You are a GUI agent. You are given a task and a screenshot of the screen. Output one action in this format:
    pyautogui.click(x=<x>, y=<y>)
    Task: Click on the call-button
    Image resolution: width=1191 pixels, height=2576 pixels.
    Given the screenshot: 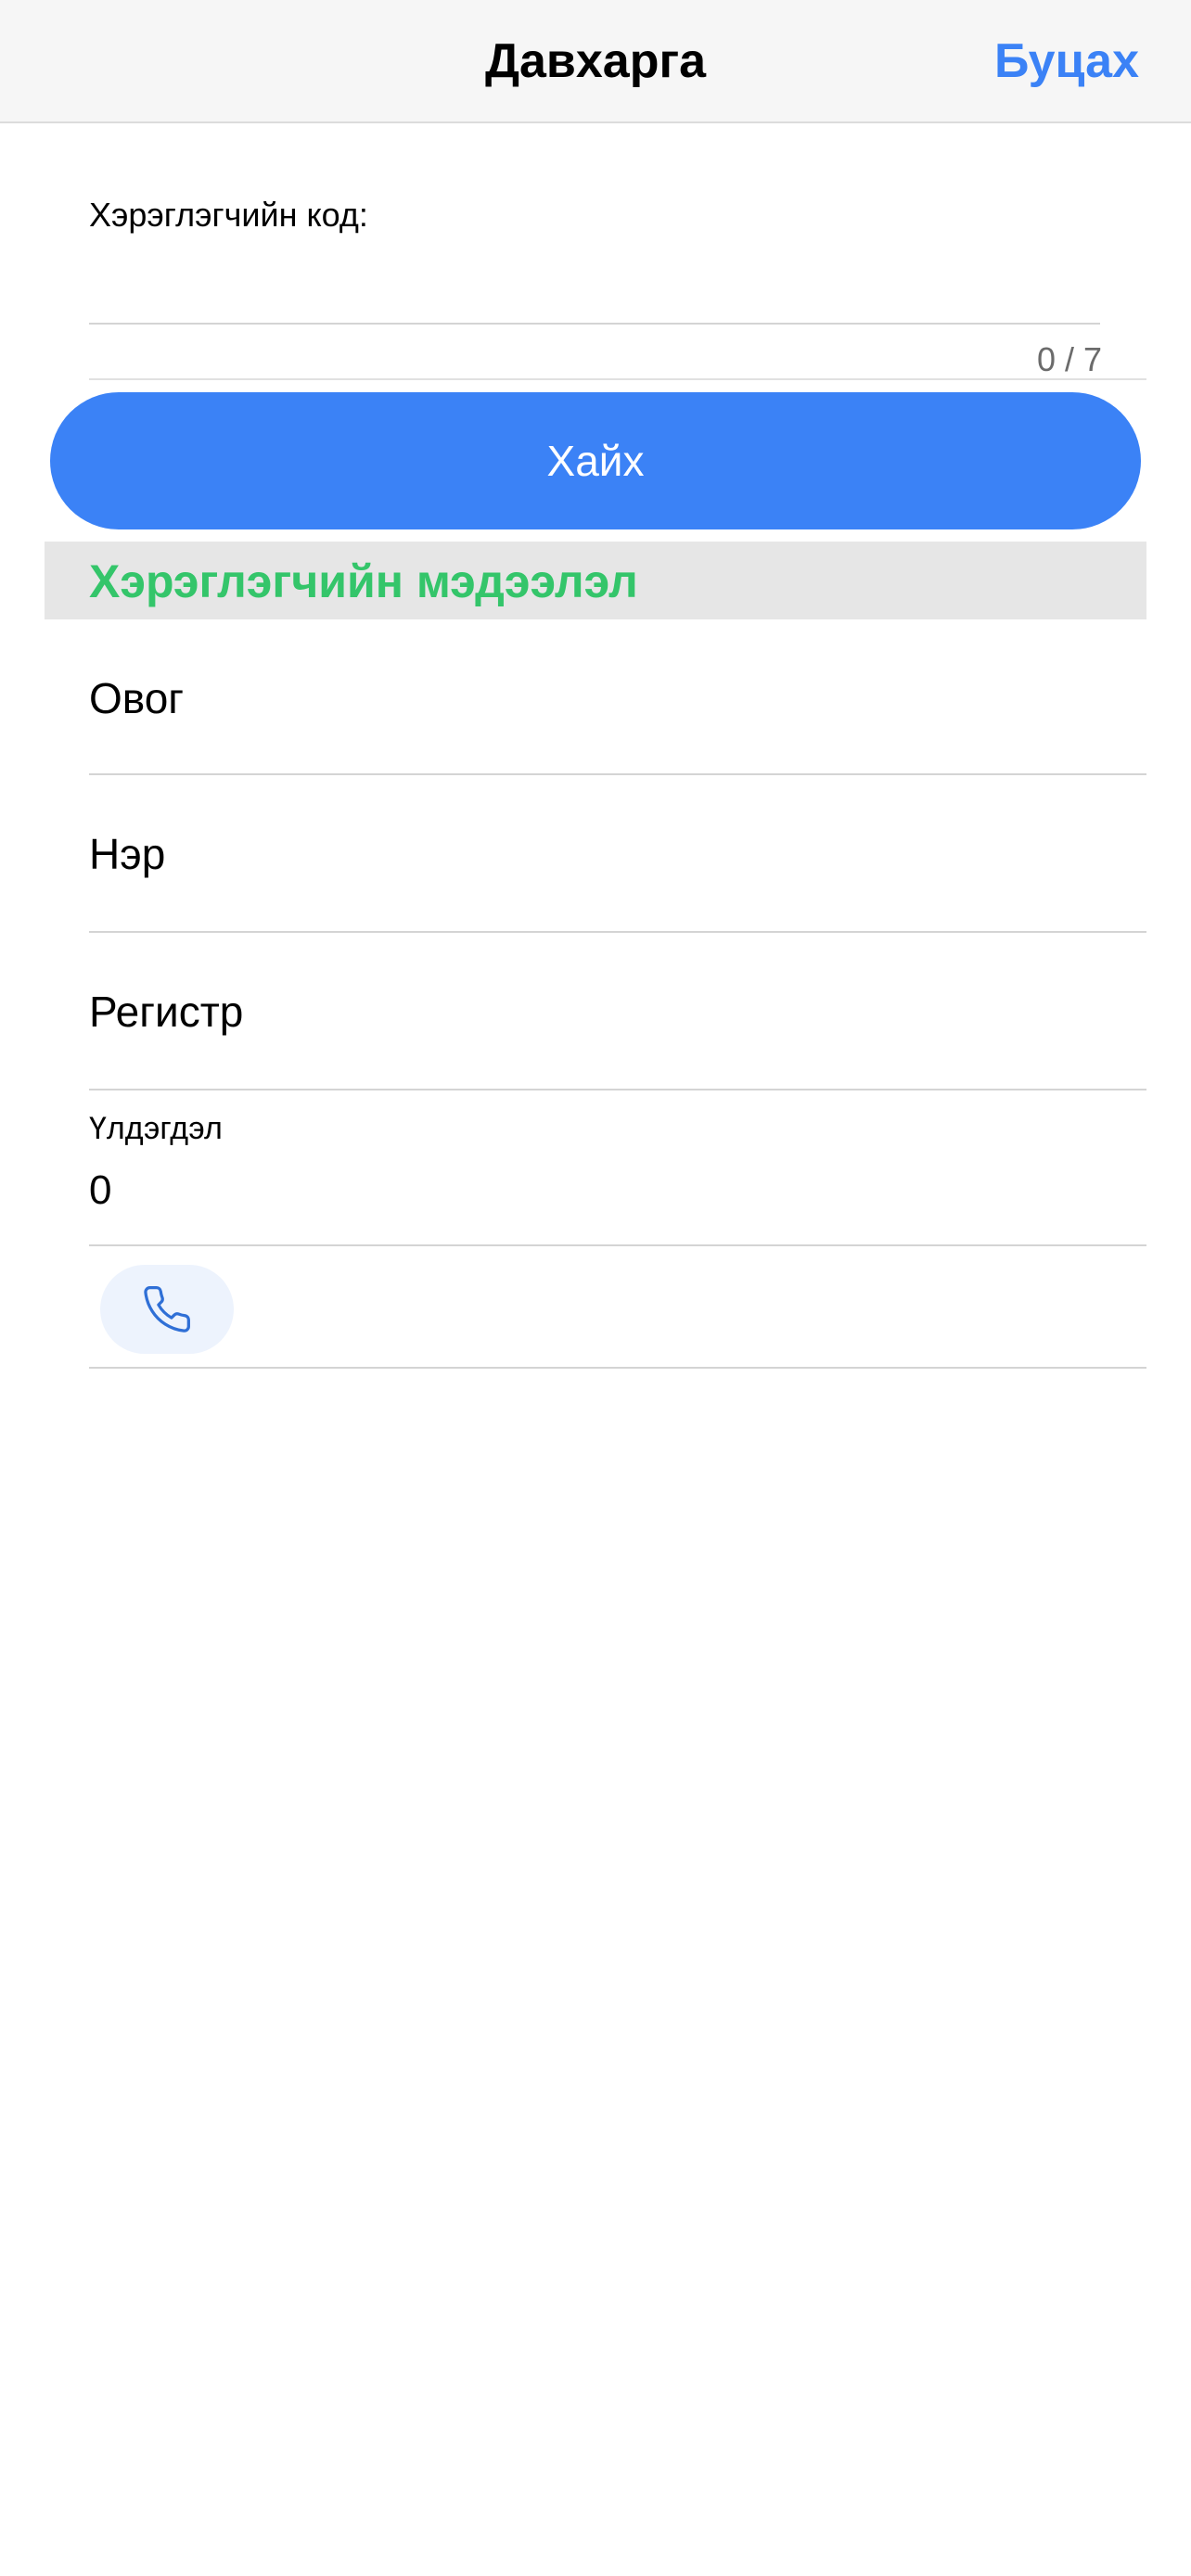 What is the action you would take?
    pyautogui.click(x=167, y=1310)
    